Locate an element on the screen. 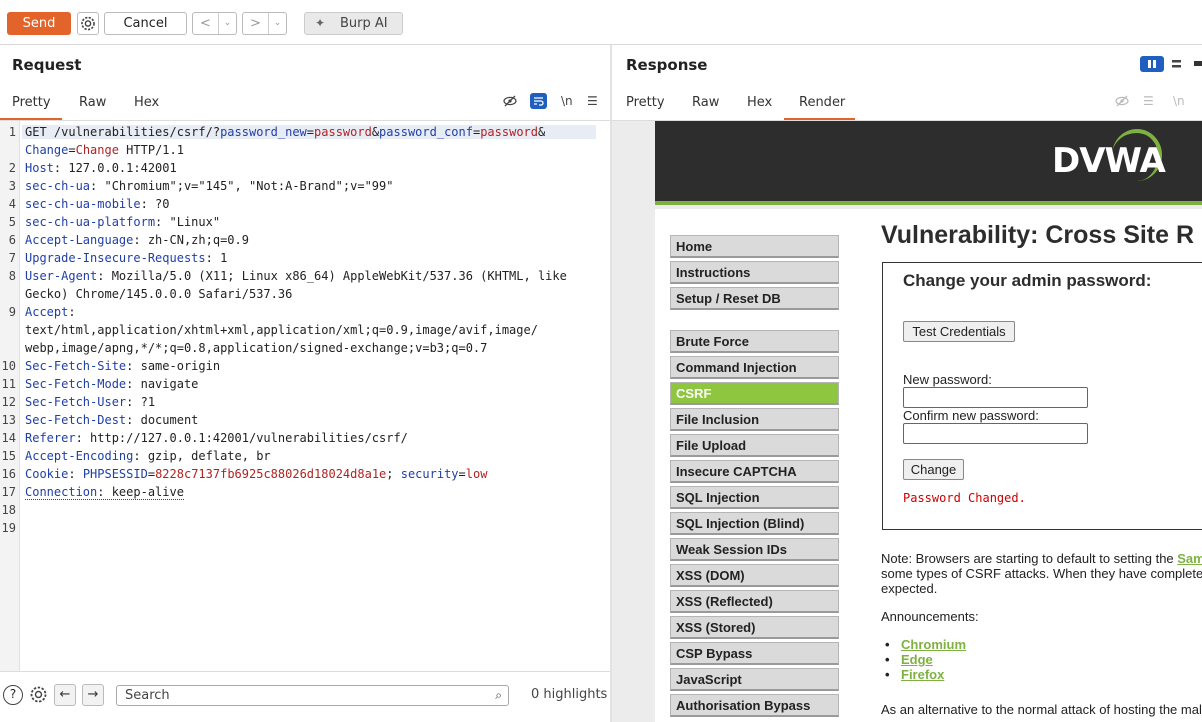 This screenshot has height=722, width=1202. tab-raw-response: Raw is located at coordinates (705, 102).